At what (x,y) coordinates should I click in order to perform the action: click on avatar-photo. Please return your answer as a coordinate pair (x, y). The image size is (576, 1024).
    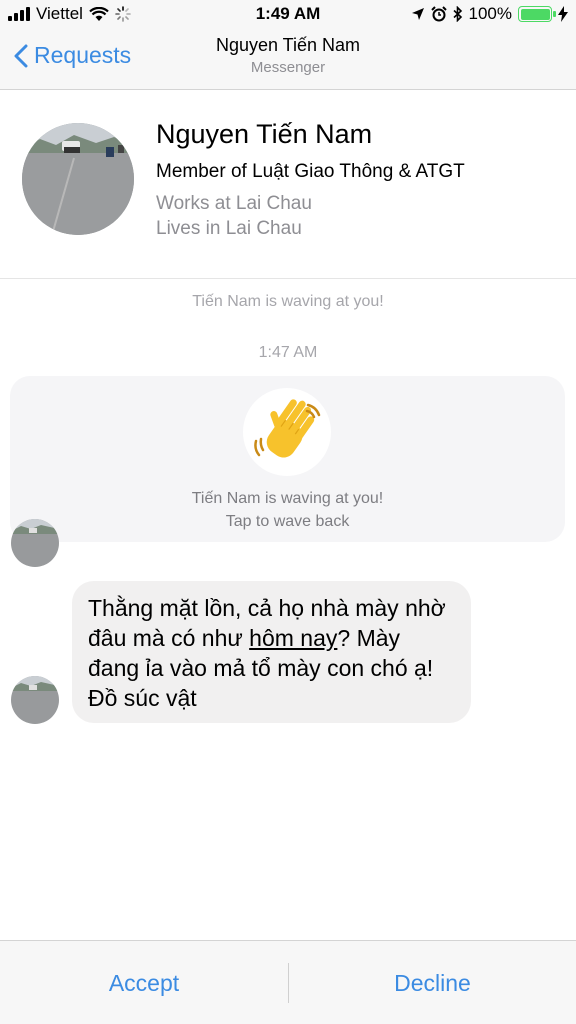
    Looking at the image, I should click on (78, 179).